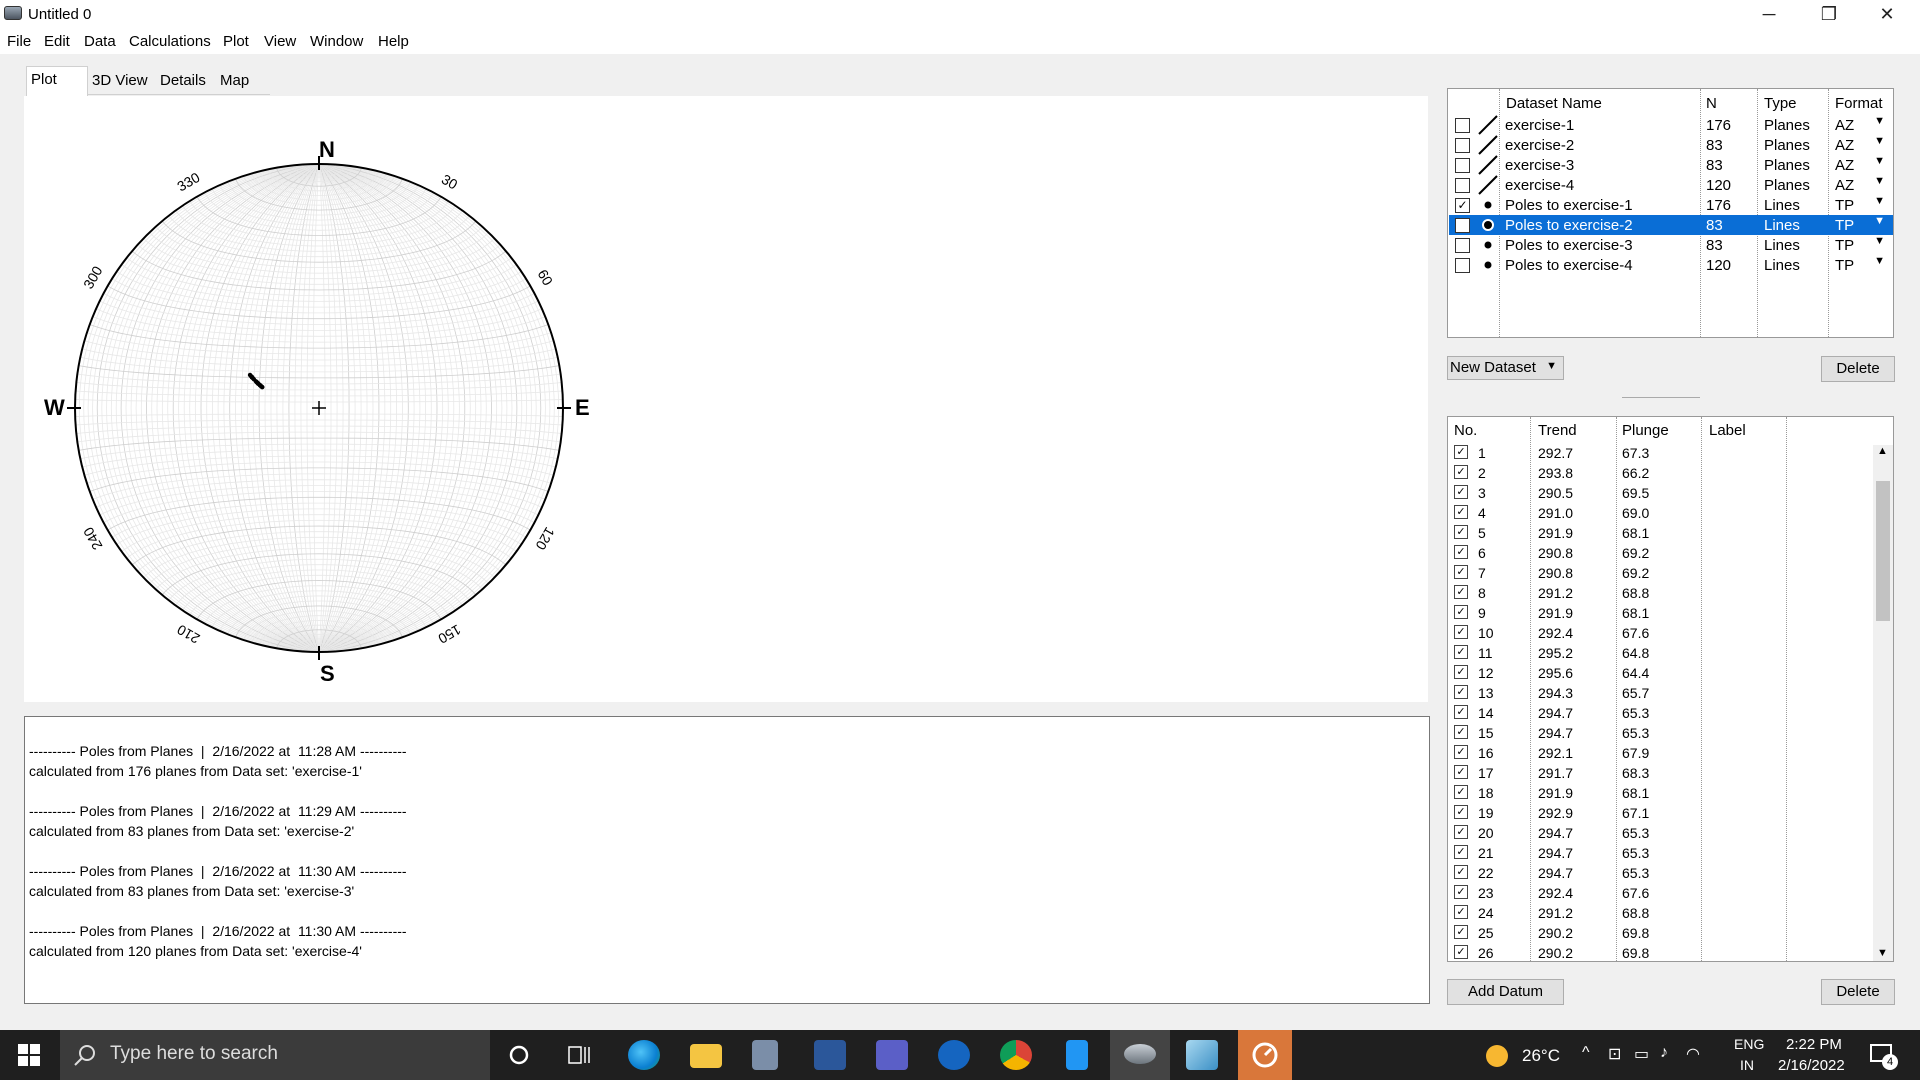 The height and width of the screenshot is (1080, 1920). I want to click on speaker-icon: ♪, so click(1664, 1053).